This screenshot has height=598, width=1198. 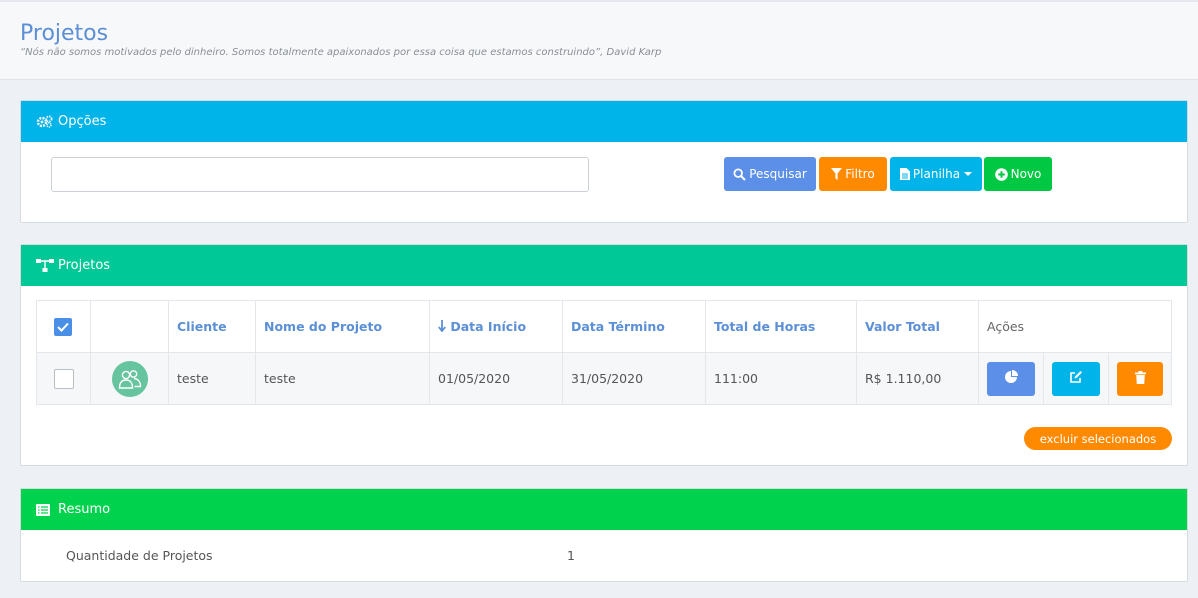 I want to click on column-header-total-horas: Total de Horas, so click(x=781, y=326).